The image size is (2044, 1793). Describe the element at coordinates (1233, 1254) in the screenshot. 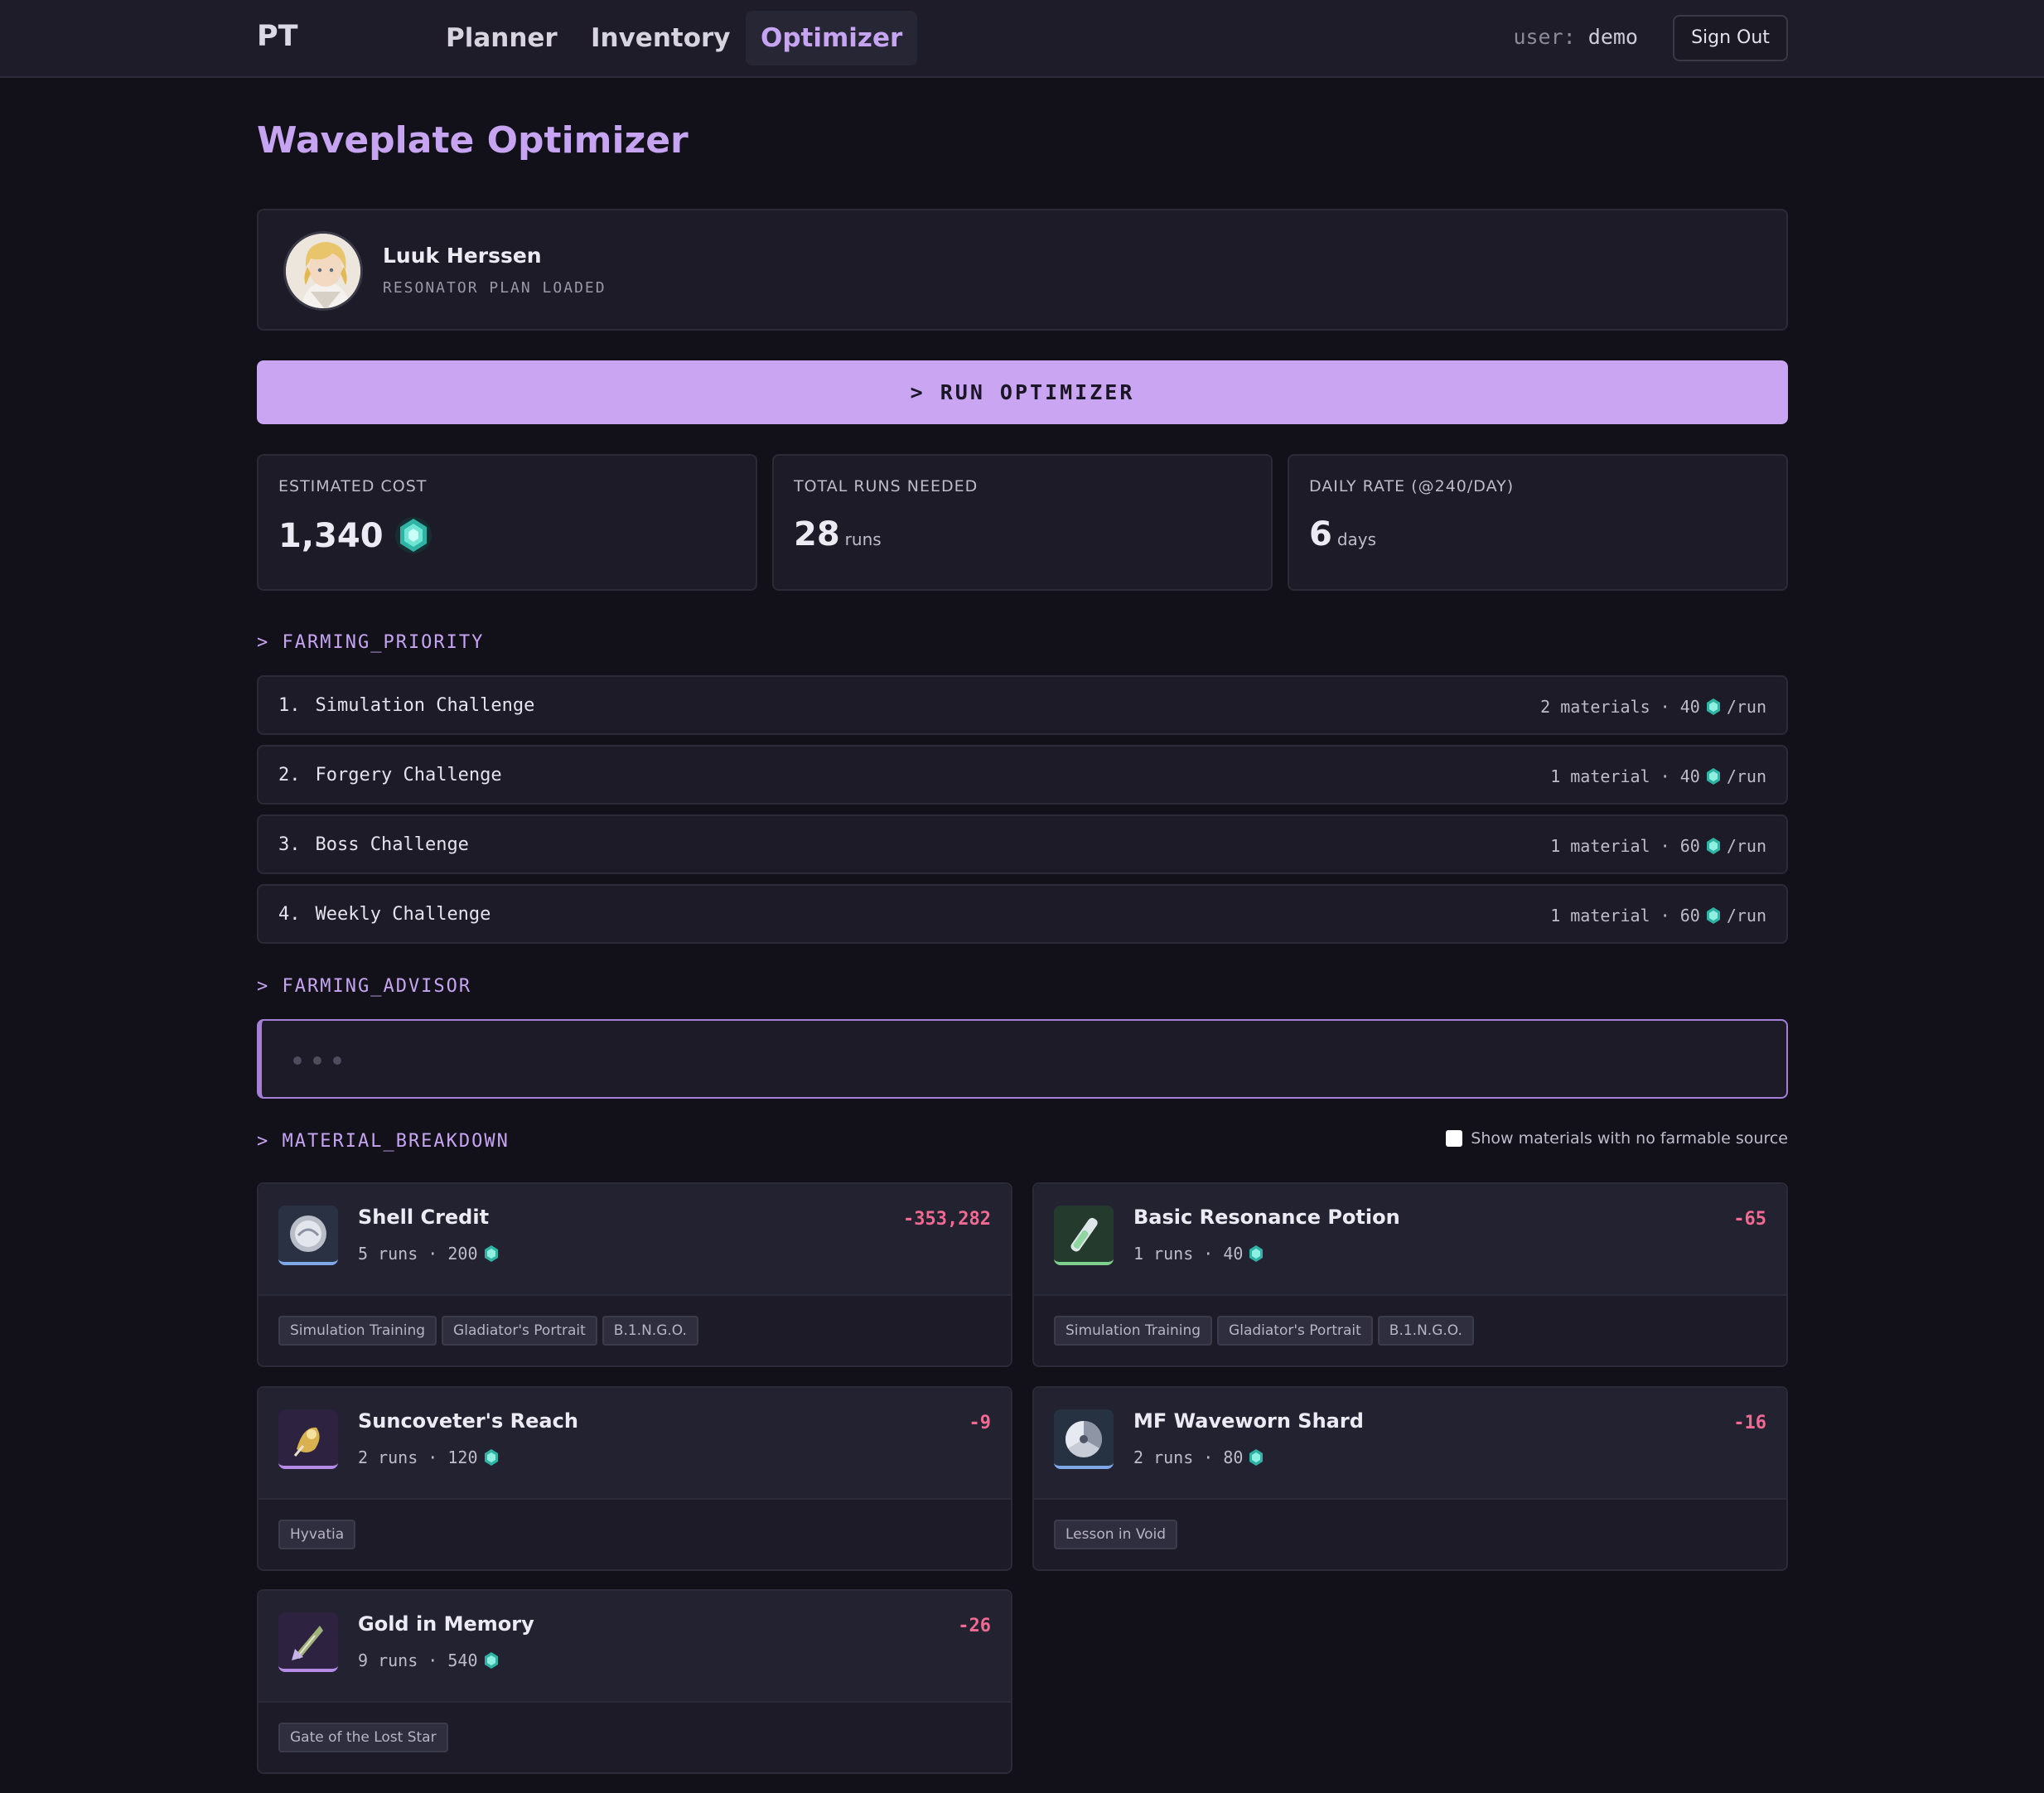

I see `waveplate-cost: 40` at that location.